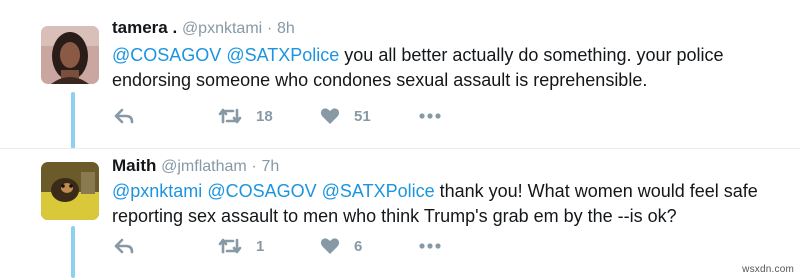 The height and width of the screenshot is (278, 800). Describe the element at coordinates (358, 246) in the screenshot. I see `like-count: 6` at that location.